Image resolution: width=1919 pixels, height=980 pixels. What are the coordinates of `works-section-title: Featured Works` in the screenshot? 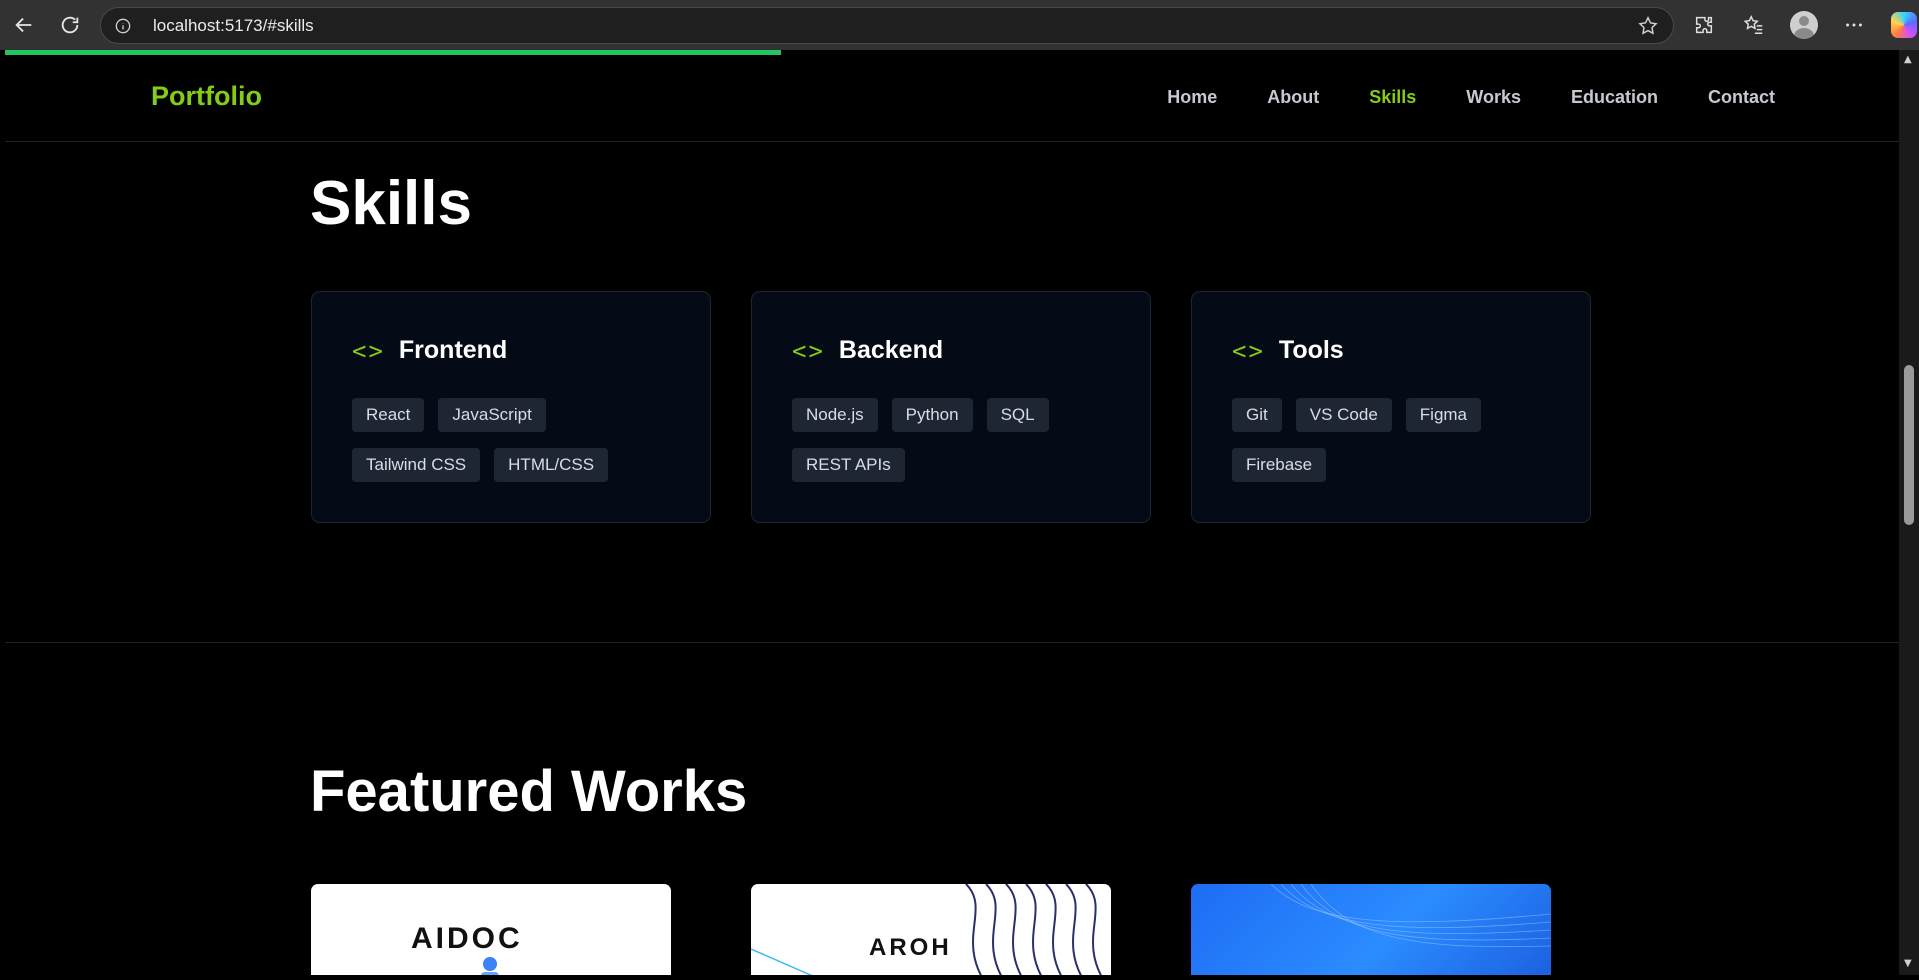 It's located at (529, 791).